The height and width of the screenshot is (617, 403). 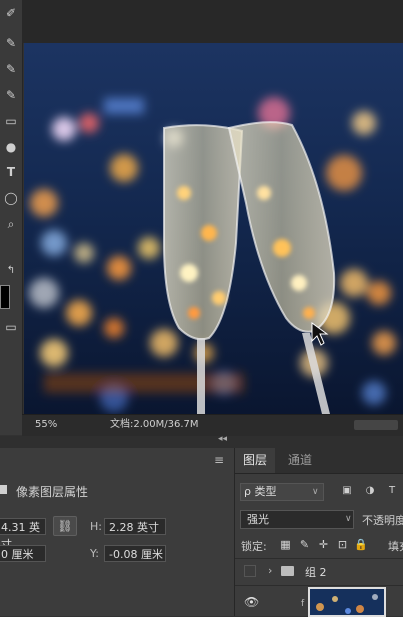 What do you see at coordinates (258, 519) in the screenshot?
I see `blend-mode-value: 强光` at bounding box center [258, 519].